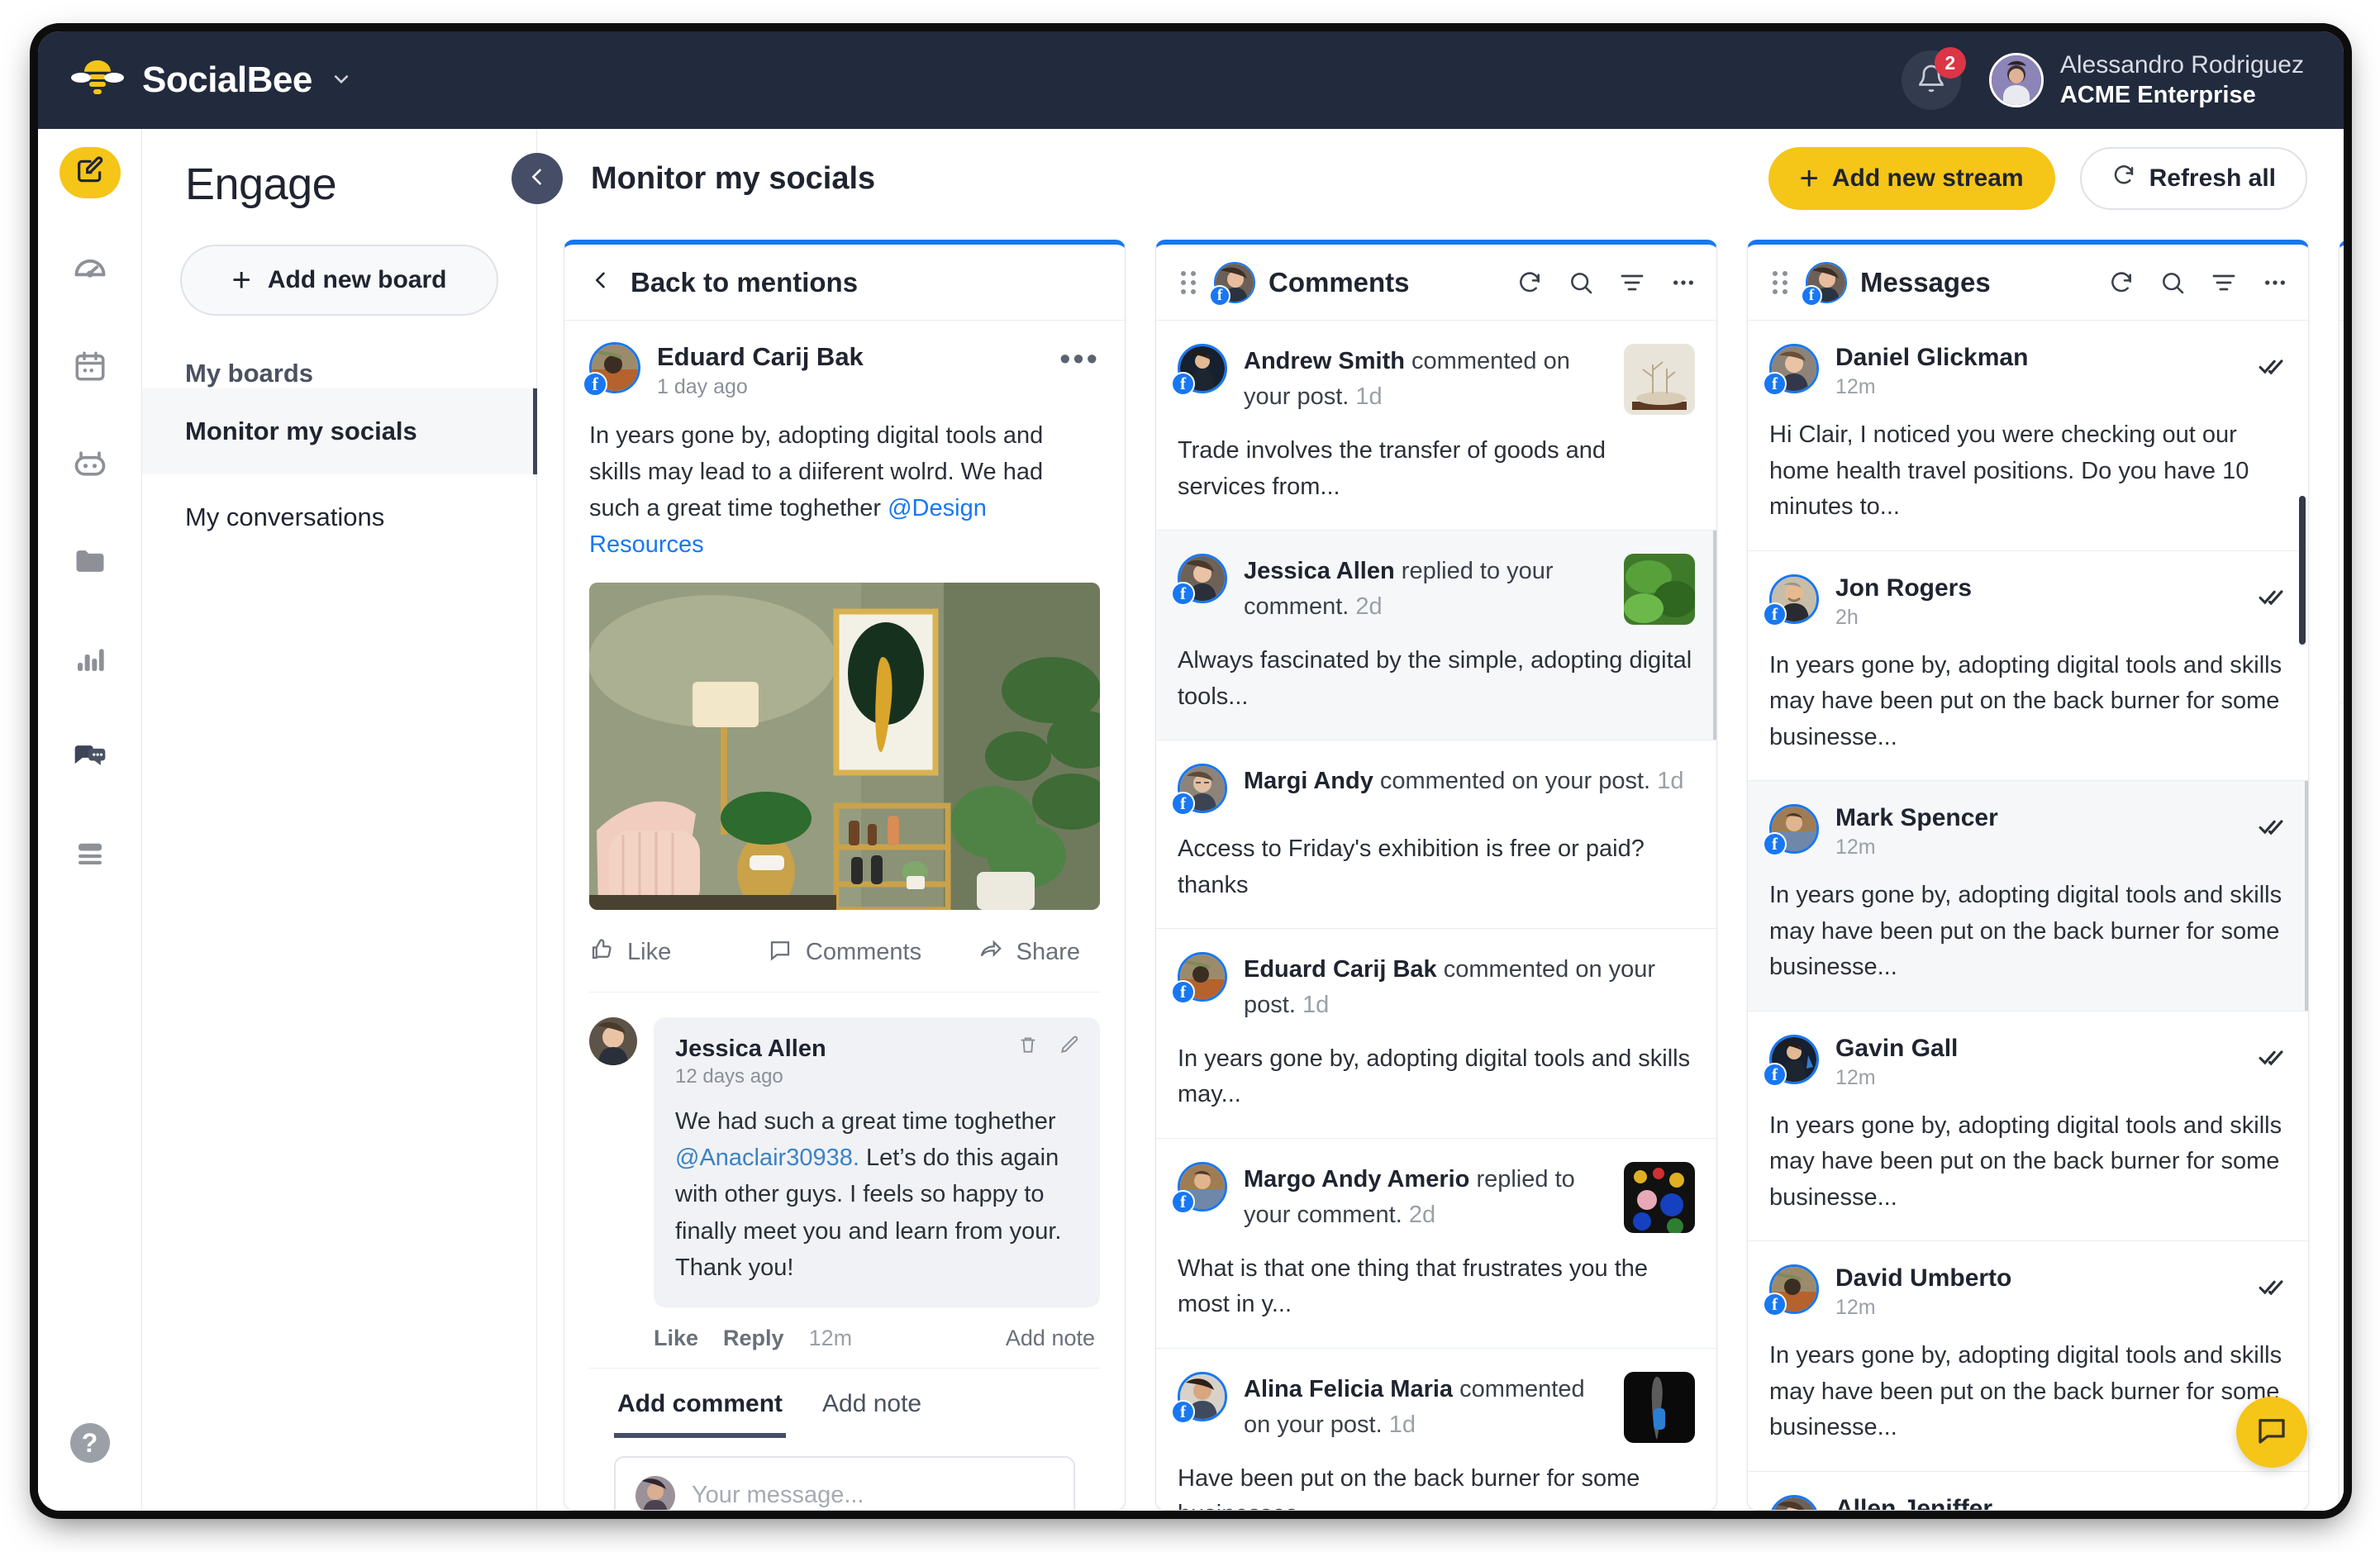  Describe the element at coordinates (90, 660) in the screenshot. I see `sidebar-item-analytics` at that location.